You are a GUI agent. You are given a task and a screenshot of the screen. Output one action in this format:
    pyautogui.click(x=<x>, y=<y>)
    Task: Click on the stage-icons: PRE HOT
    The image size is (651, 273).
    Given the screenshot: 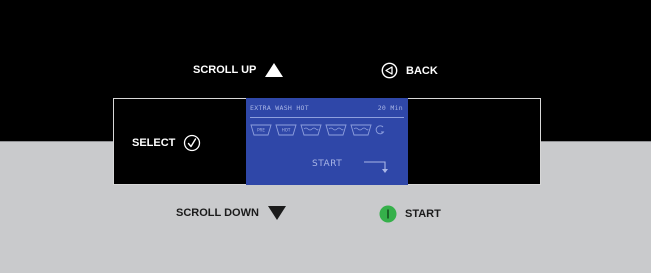 What is the action you would take?
    pyautogui.click(x=317, y=130)
    